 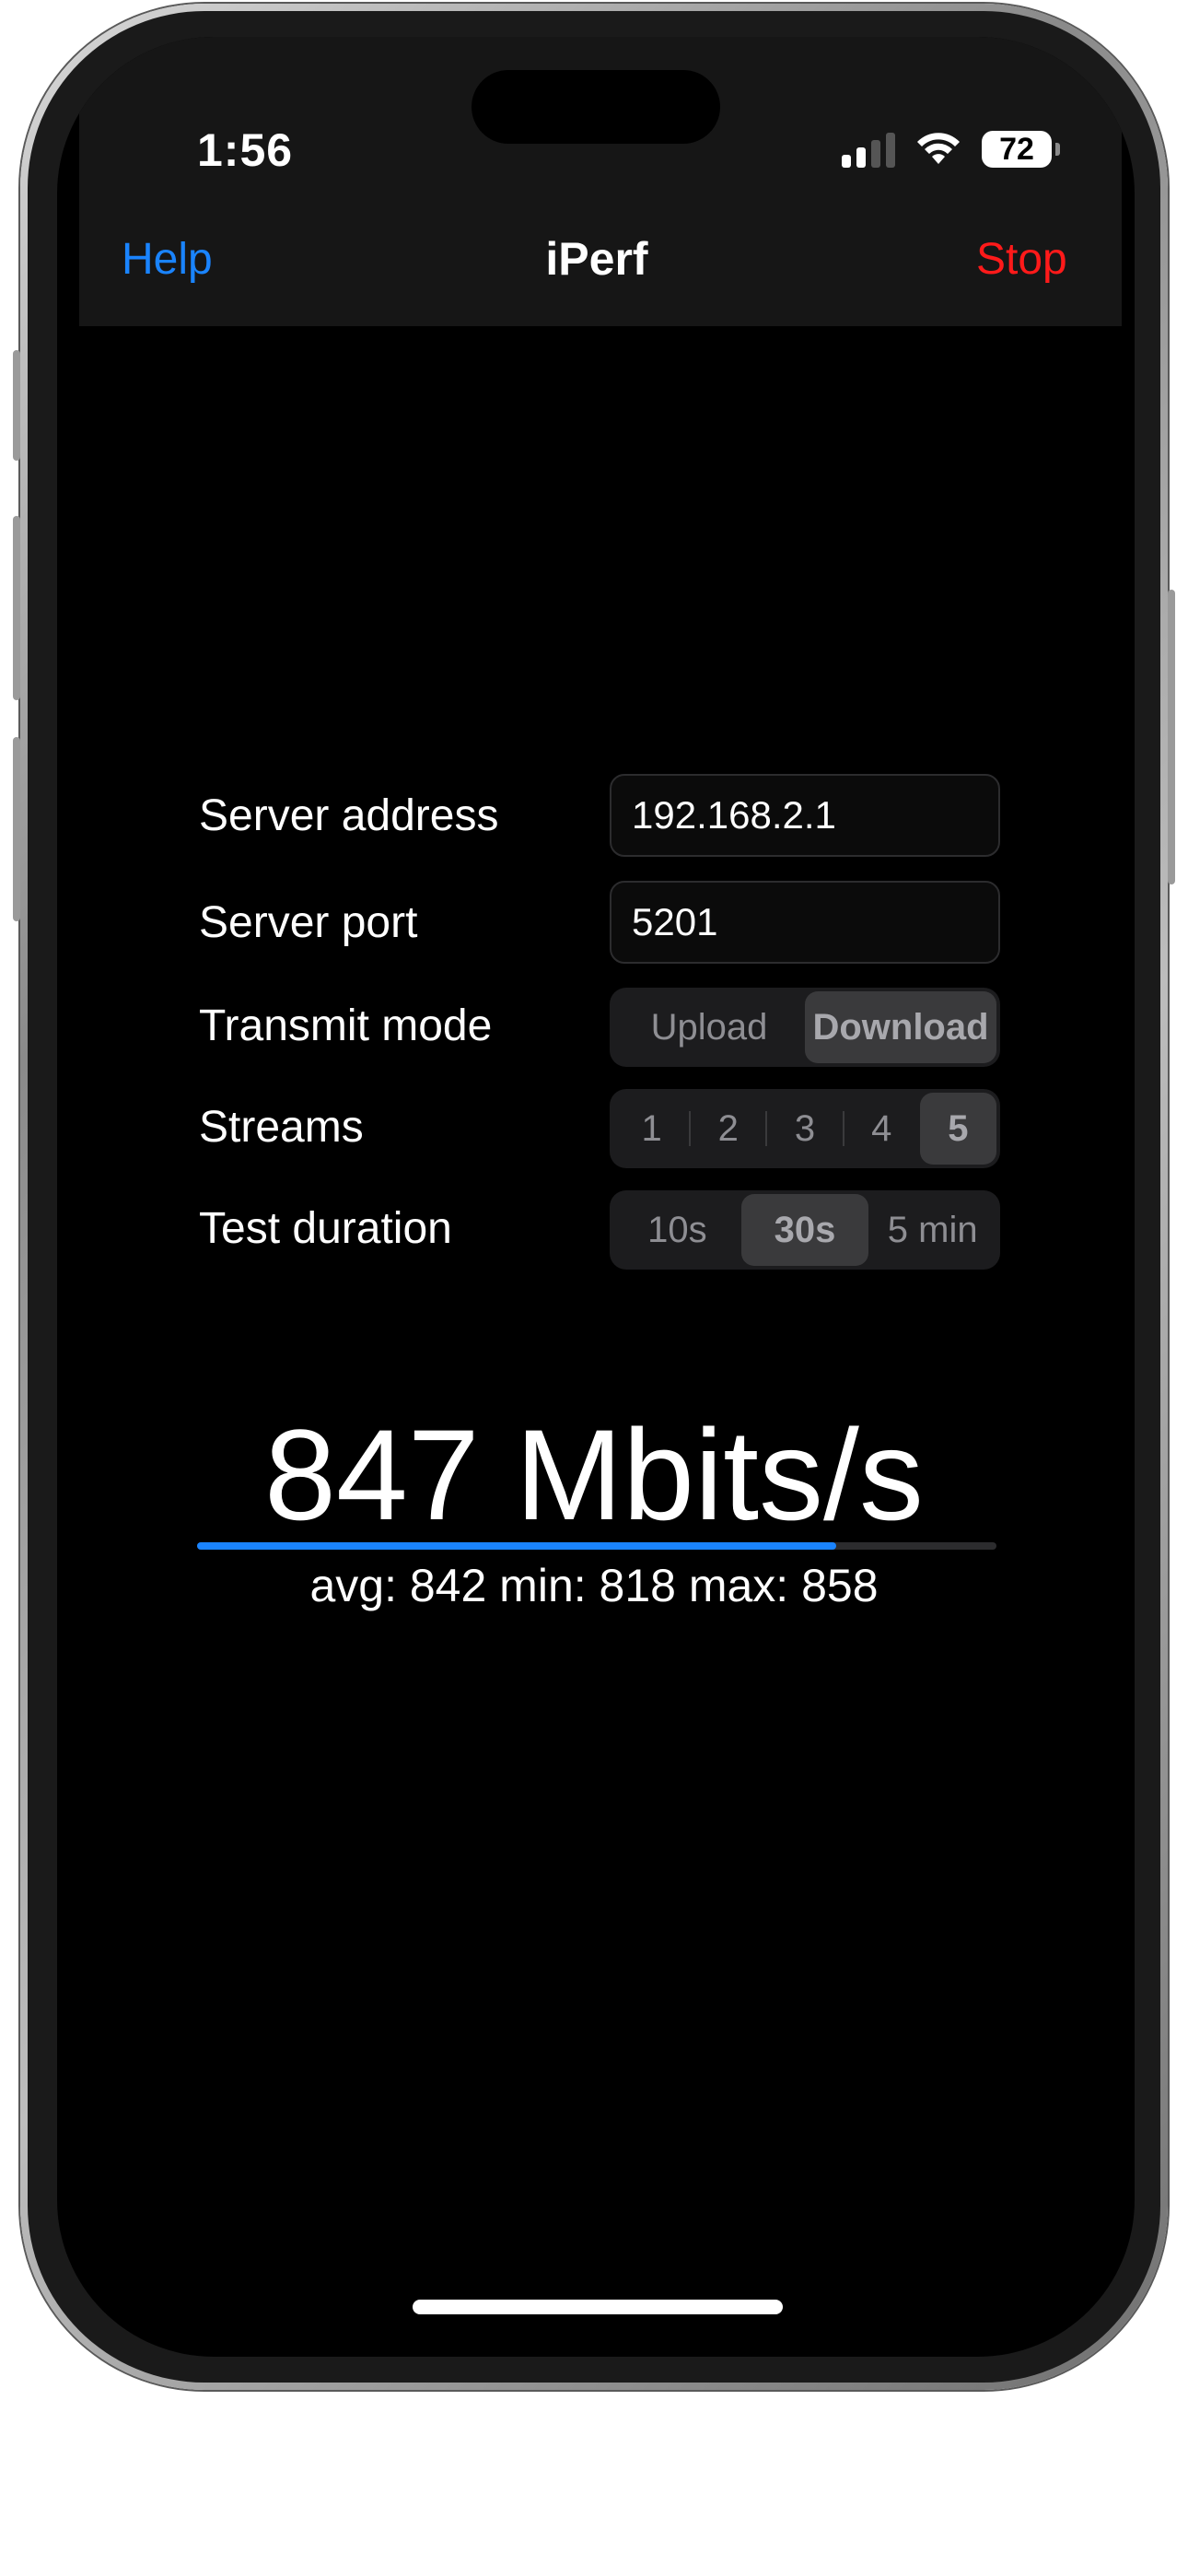 I want to click on page-title: iPerf, so click(x=596, y=259).